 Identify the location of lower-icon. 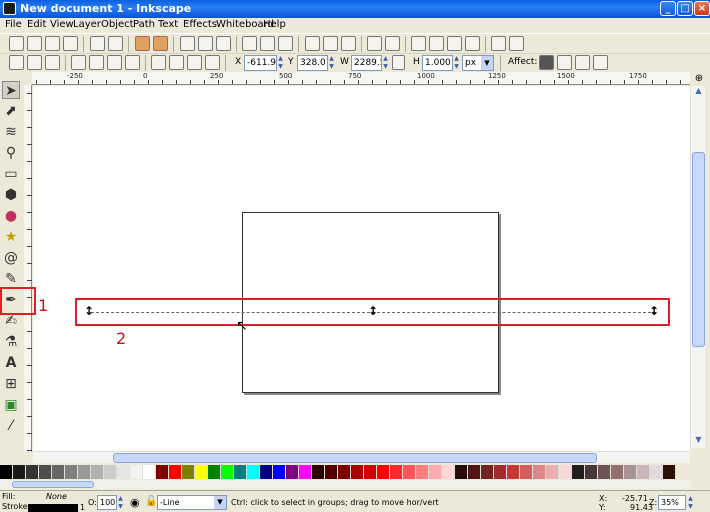
(194, 62).